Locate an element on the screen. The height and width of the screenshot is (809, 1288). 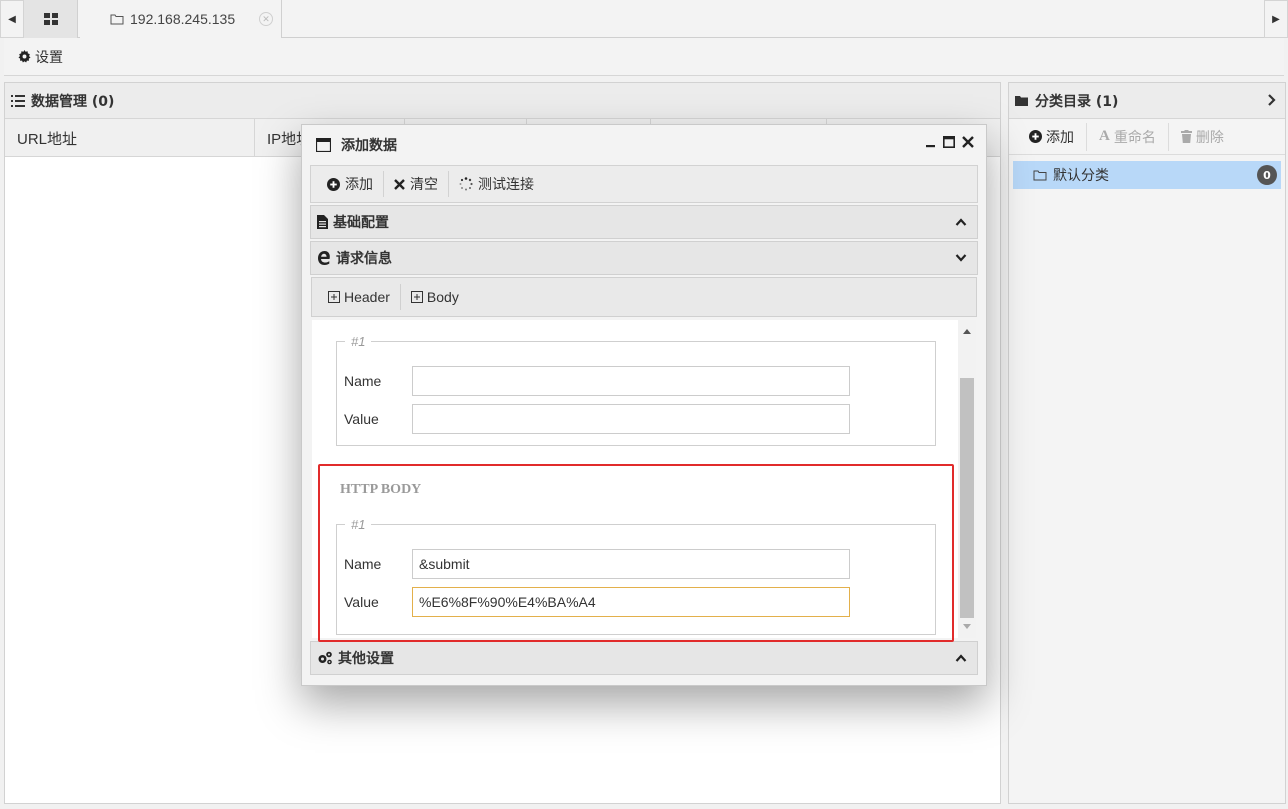
settings-button: 设置 is located at coordinates (49, 57).